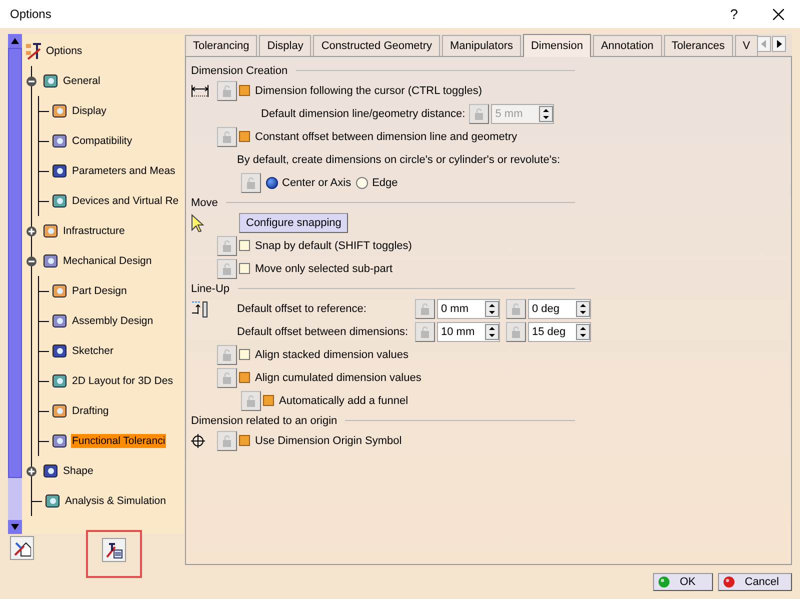  What do you see at coordinates (734, 14) in the screenshot?
I see `help-button: ?` at bounding box center [734, 14].